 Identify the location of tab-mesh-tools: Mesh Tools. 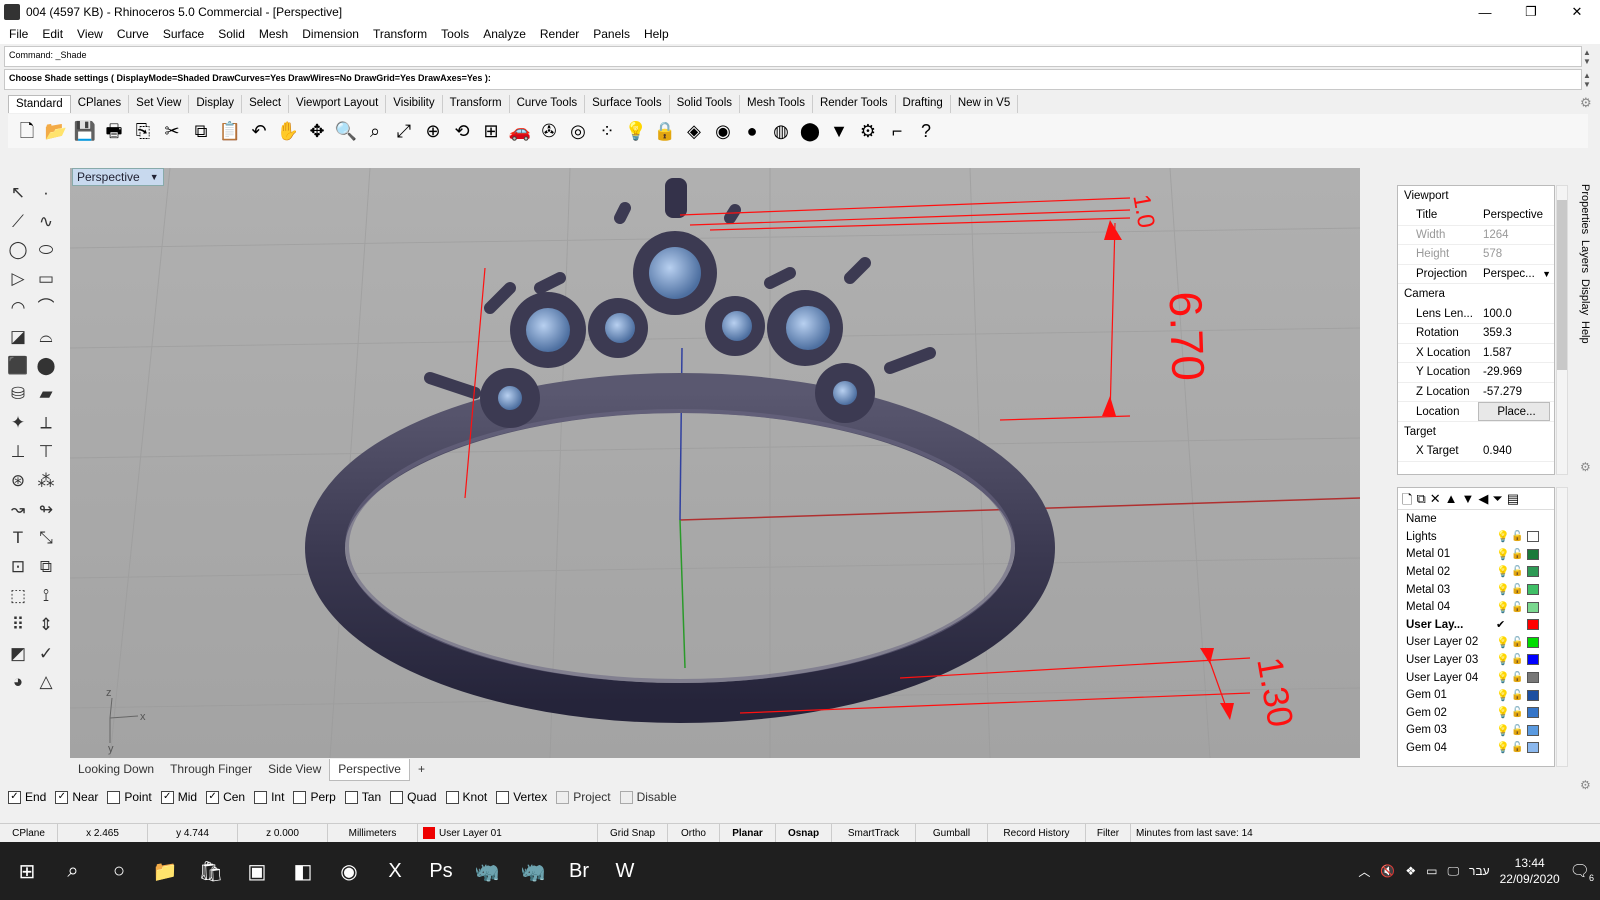
(776, 104).